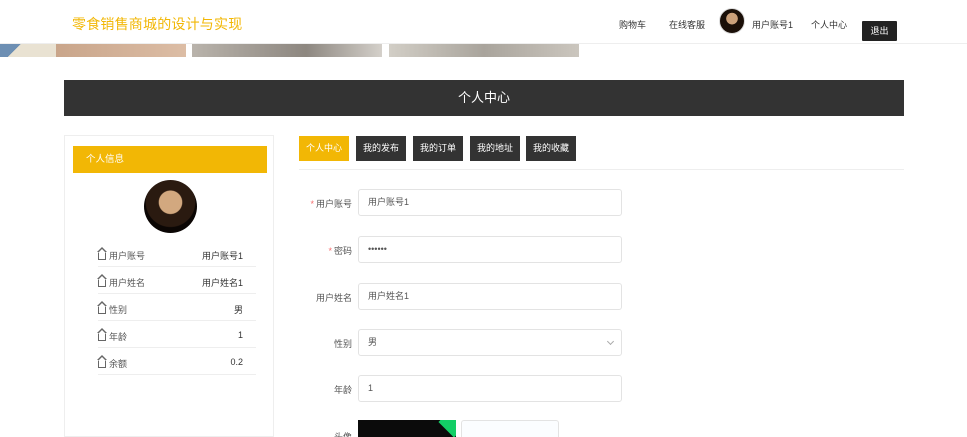 This screenshot has width=967, height=437. Describe the element at coordinates (772, 24) in the screenshot. I see `nav-username: 用户账号1` at that location.